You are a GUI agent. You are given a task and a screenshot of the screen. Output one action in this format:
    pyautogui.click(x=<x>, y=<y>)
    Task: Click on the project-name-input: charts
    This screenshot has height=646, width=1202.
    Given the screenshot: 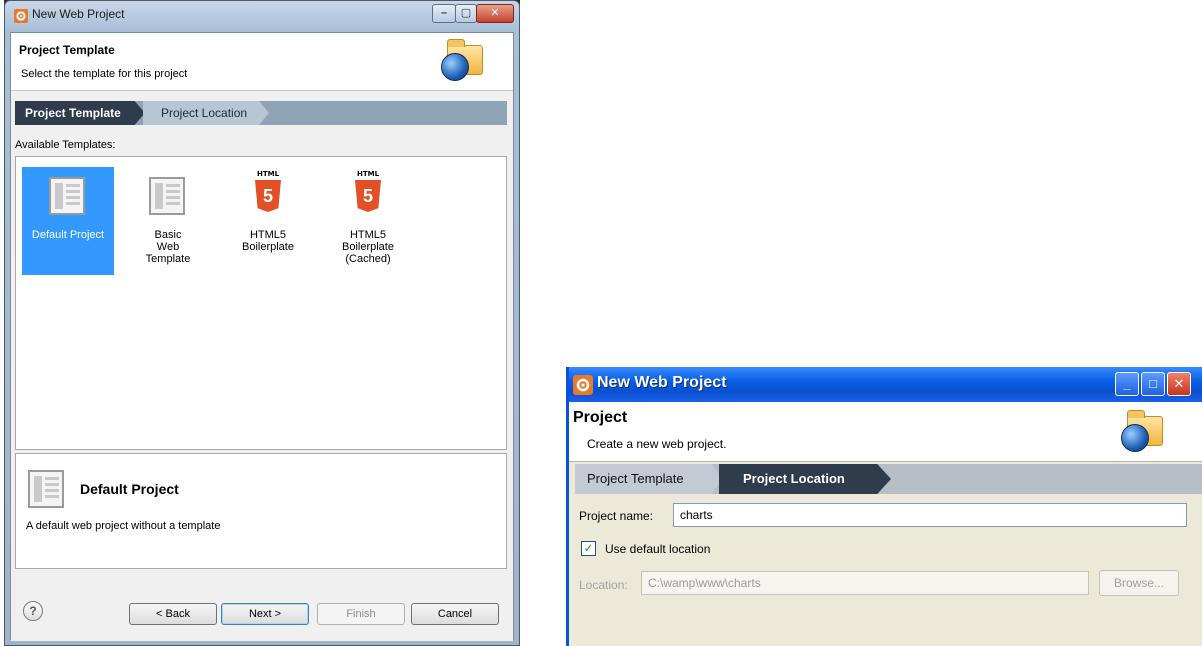 What is the action you would take?
    pyautogui.click(x=930, y=515)
    